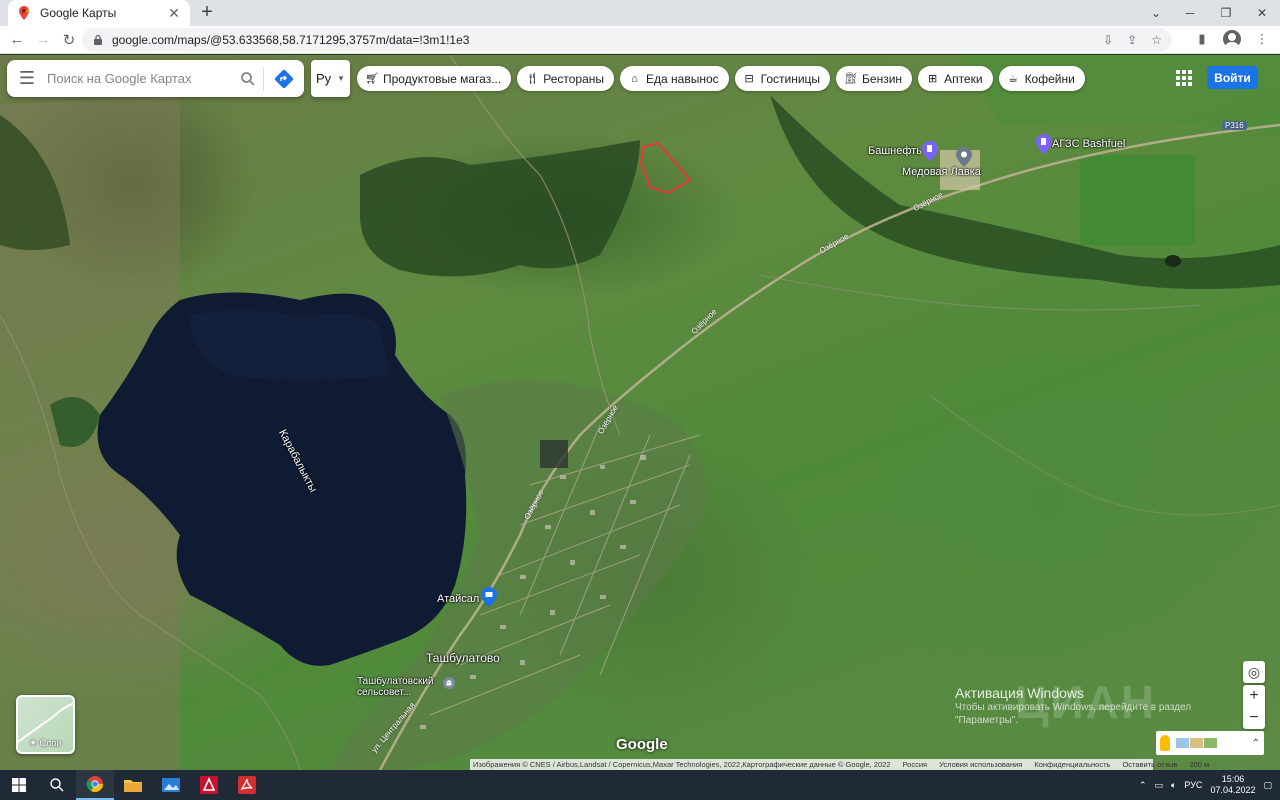  What do you see at coordinates (1190, 13) in the screenshot?
I see `minimize-icon: ─` at bounding box center [1190, 13].